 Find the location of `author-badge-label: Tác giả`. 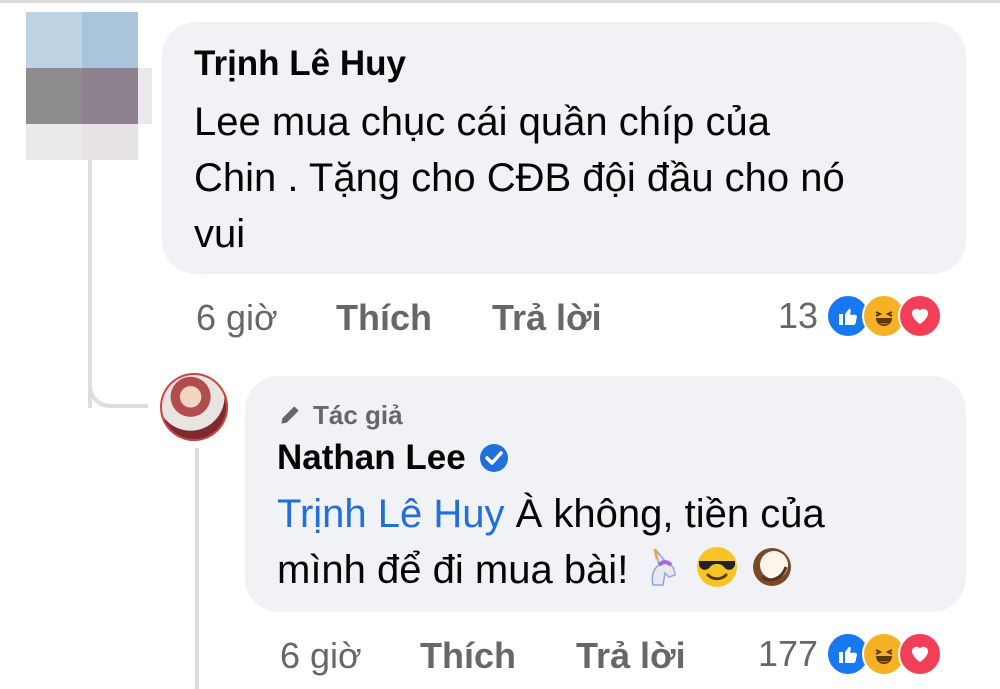

author-badge-label: Tác giả is located at coordinates (358, 415).